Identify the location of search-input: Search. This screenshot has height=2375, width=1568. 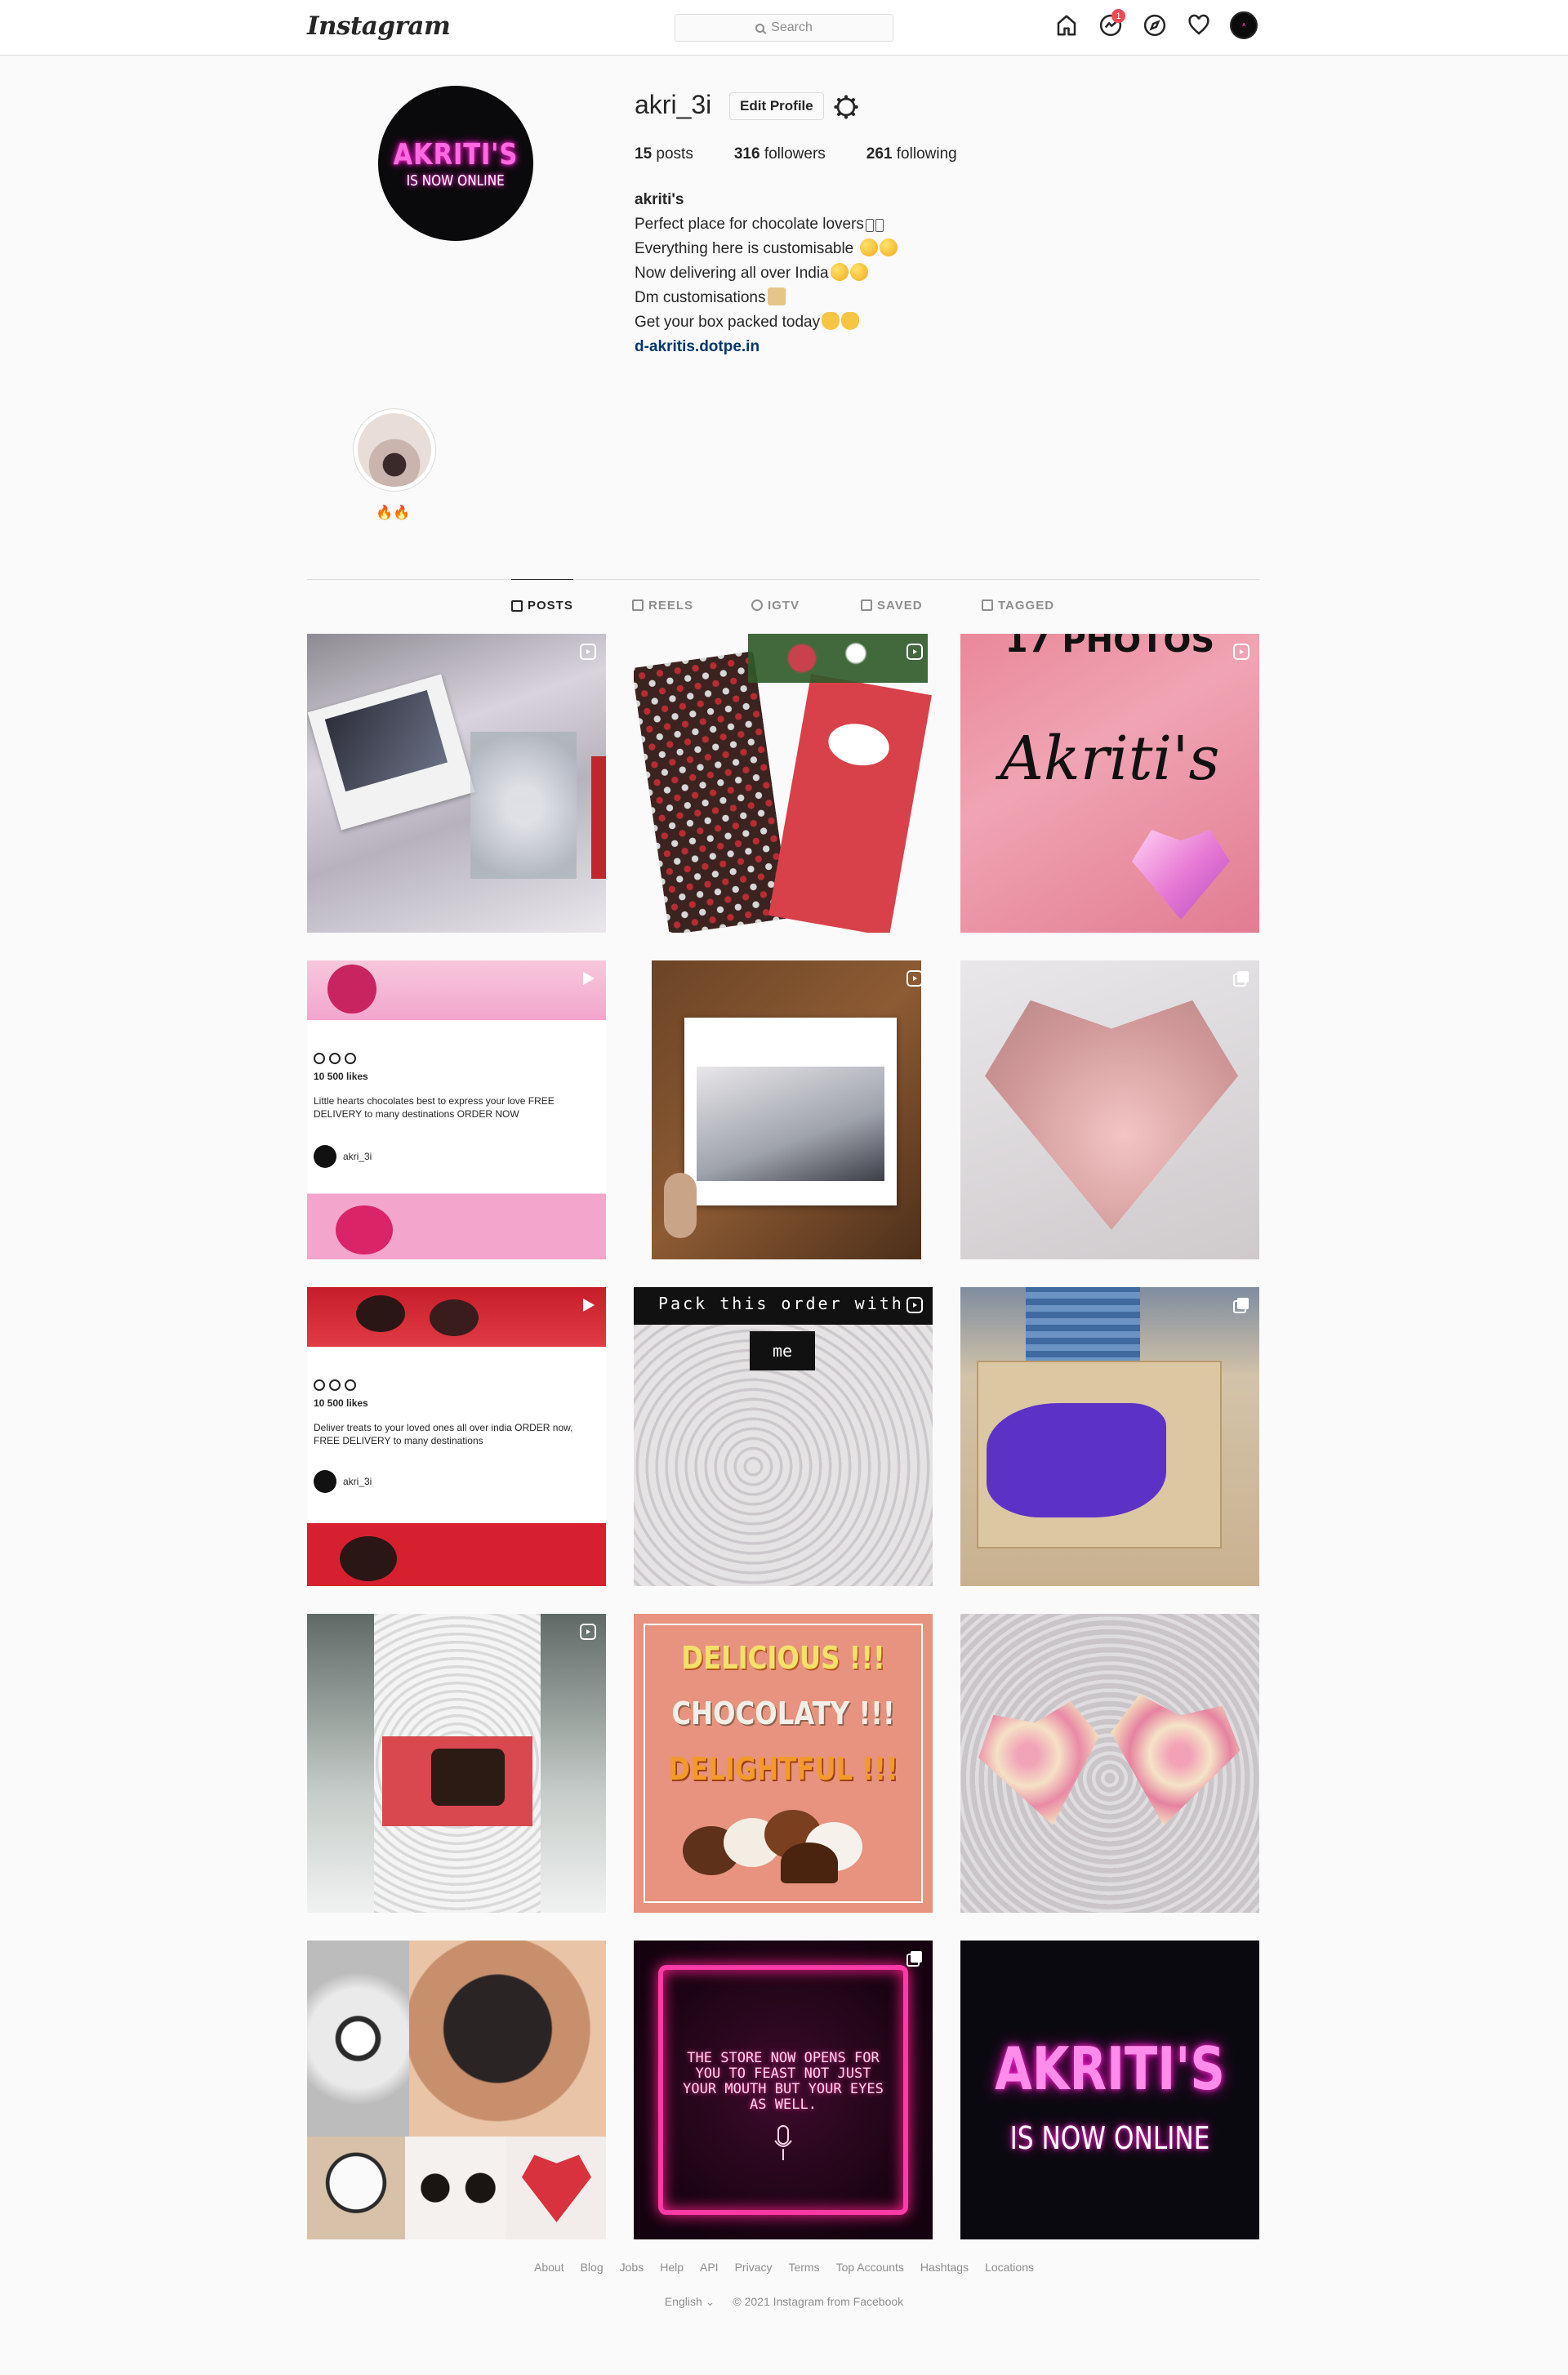
(784, 28).